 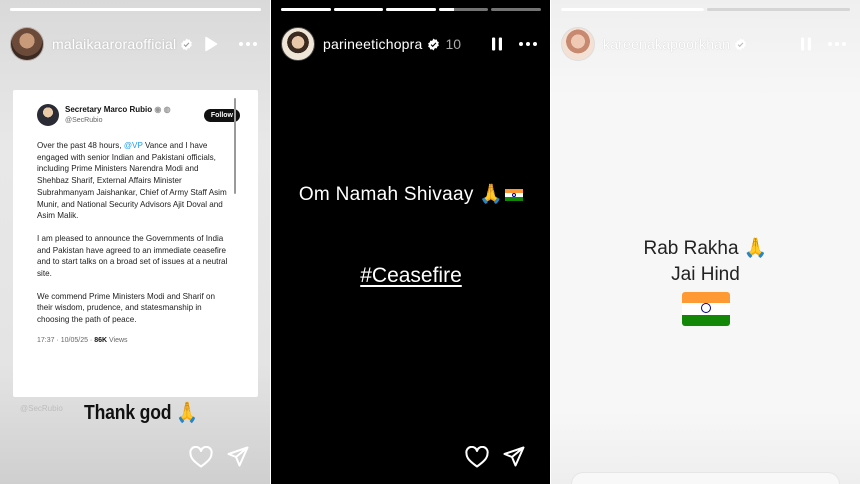 I want to click on story-caption: Thank god 🙏, so click(x=141, y=413).